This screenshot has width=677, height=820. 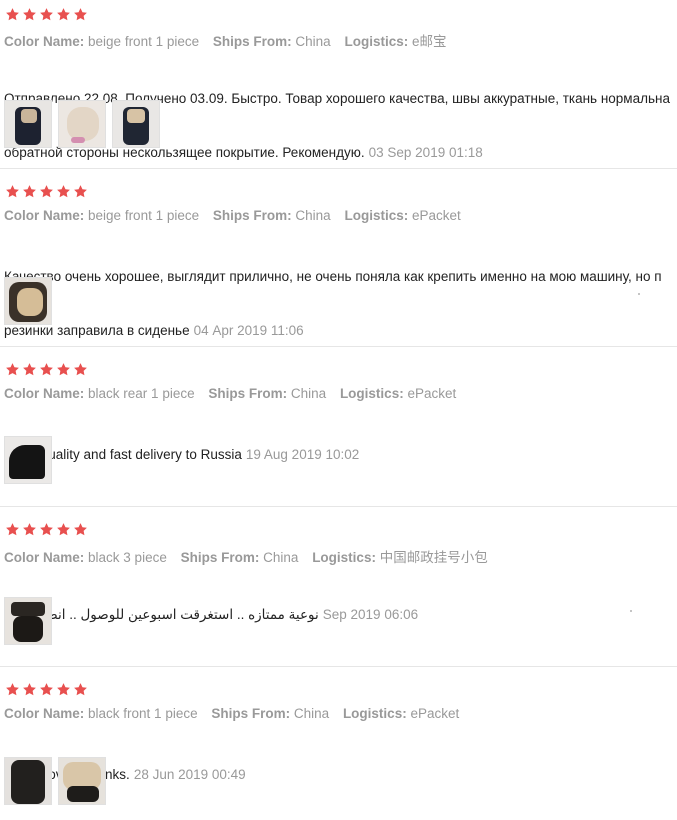 What do you see at coordinates (143, 713) in the screenshot?
I see `color-value: black front 1 piece` at bounding box center [143, 713].